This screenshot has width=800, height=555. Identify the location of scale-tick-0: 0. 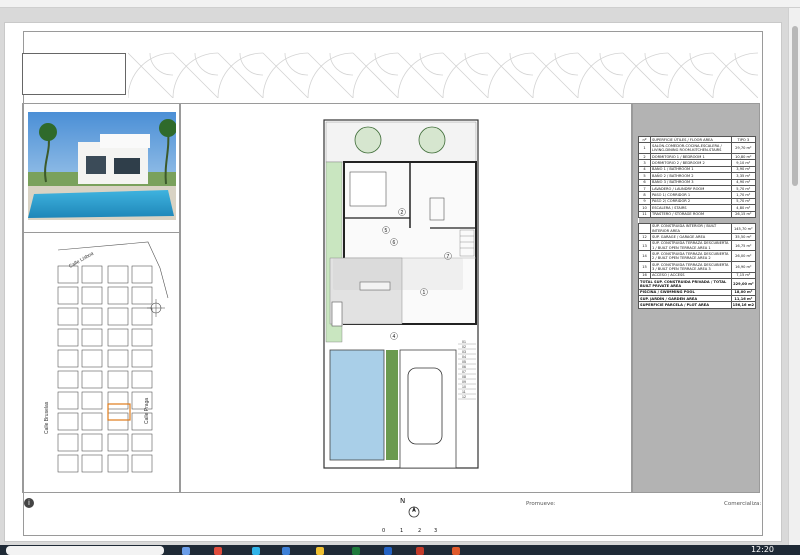
(384, 531).